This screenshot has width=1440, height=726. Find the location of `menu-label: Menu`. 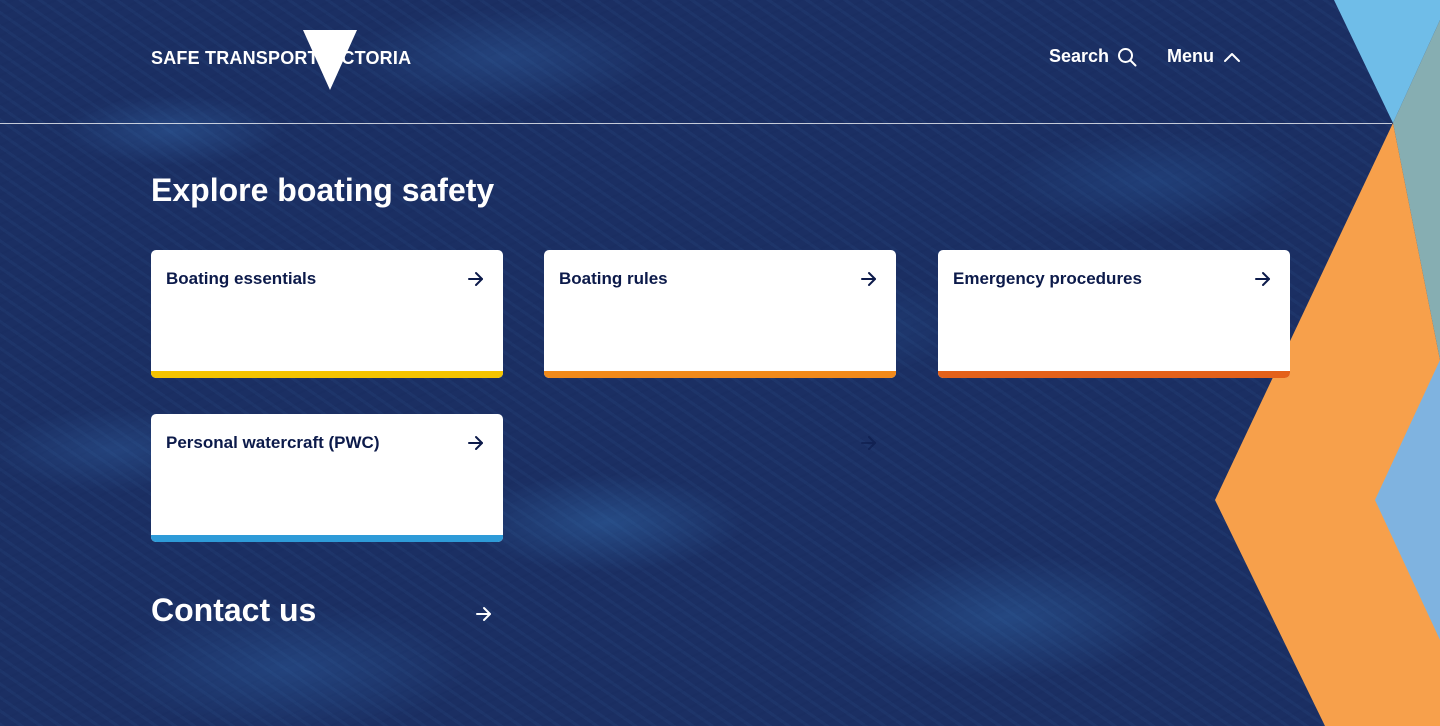

menu-label: Menu is located at coordinates (1190, 56).